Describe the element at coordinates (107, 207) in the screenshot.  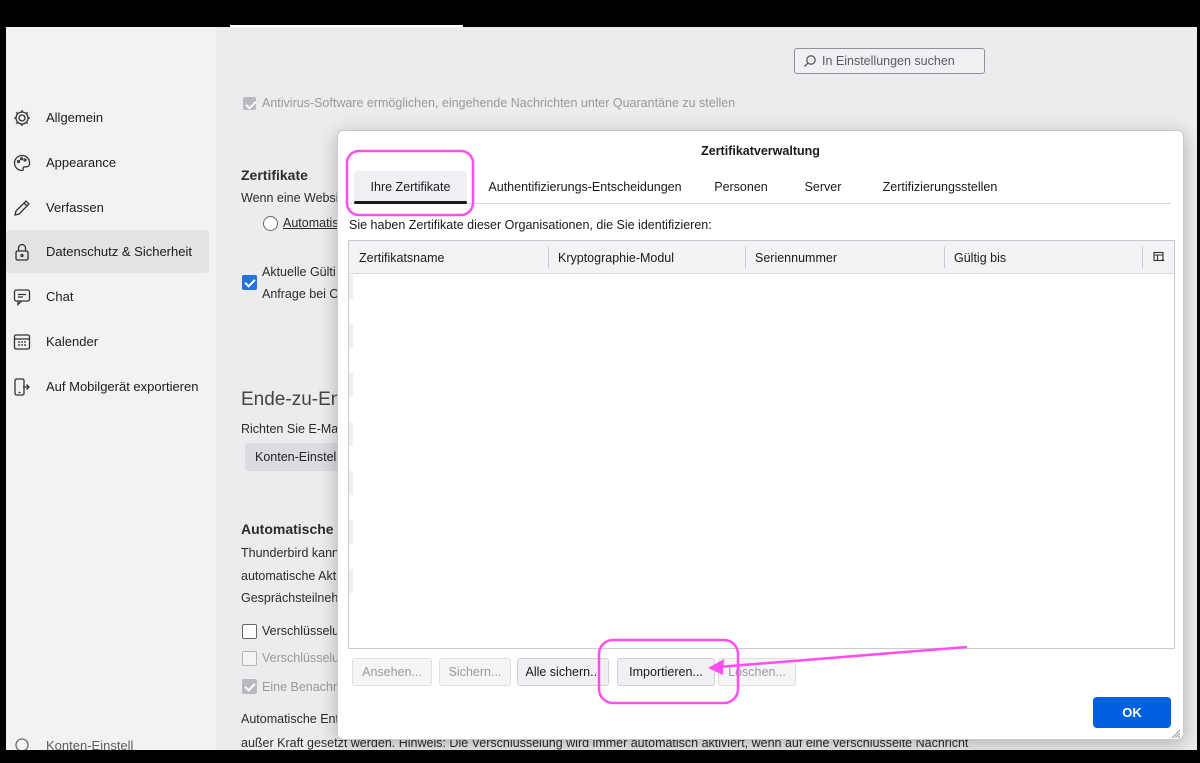
I see `sidebar-item-verfassen: Verfassen` at that location.